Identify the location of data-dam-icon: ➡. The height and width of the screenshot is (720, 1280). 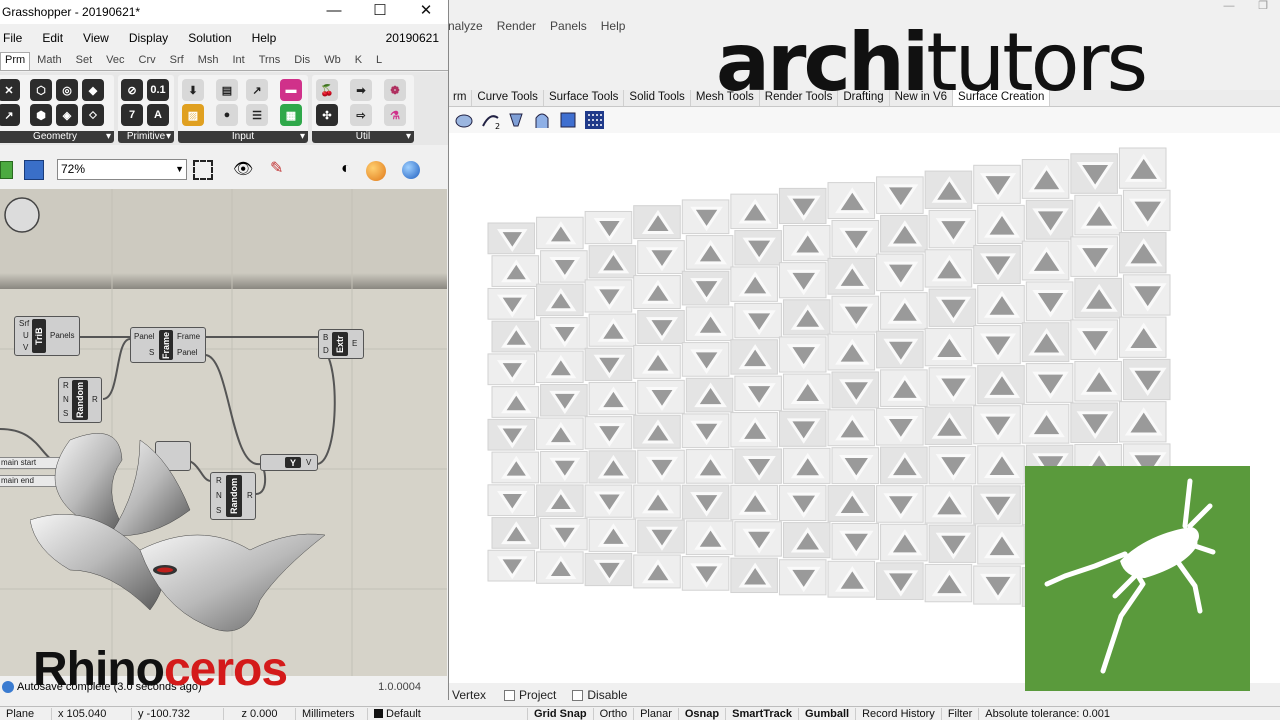
(361, 90).